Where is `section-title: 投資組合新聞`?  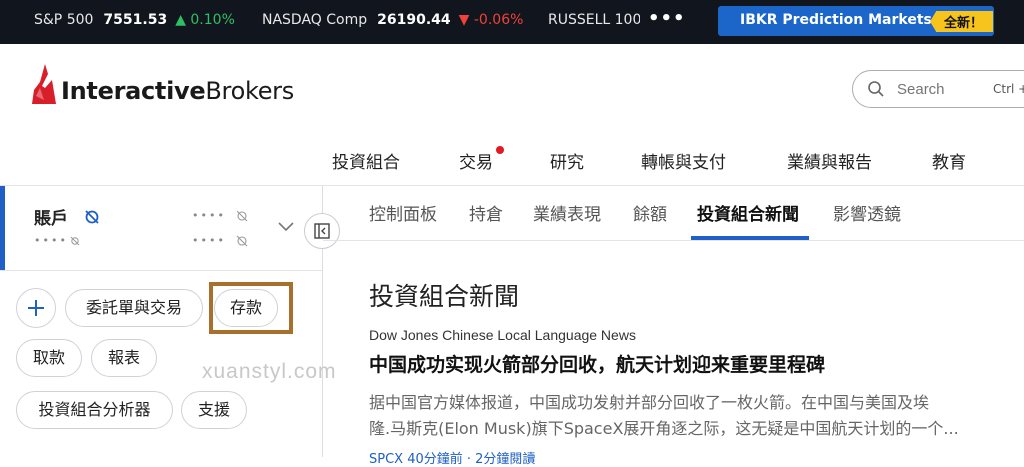
section-title: 投資組合新聞 is located at coordinates (444, 296).